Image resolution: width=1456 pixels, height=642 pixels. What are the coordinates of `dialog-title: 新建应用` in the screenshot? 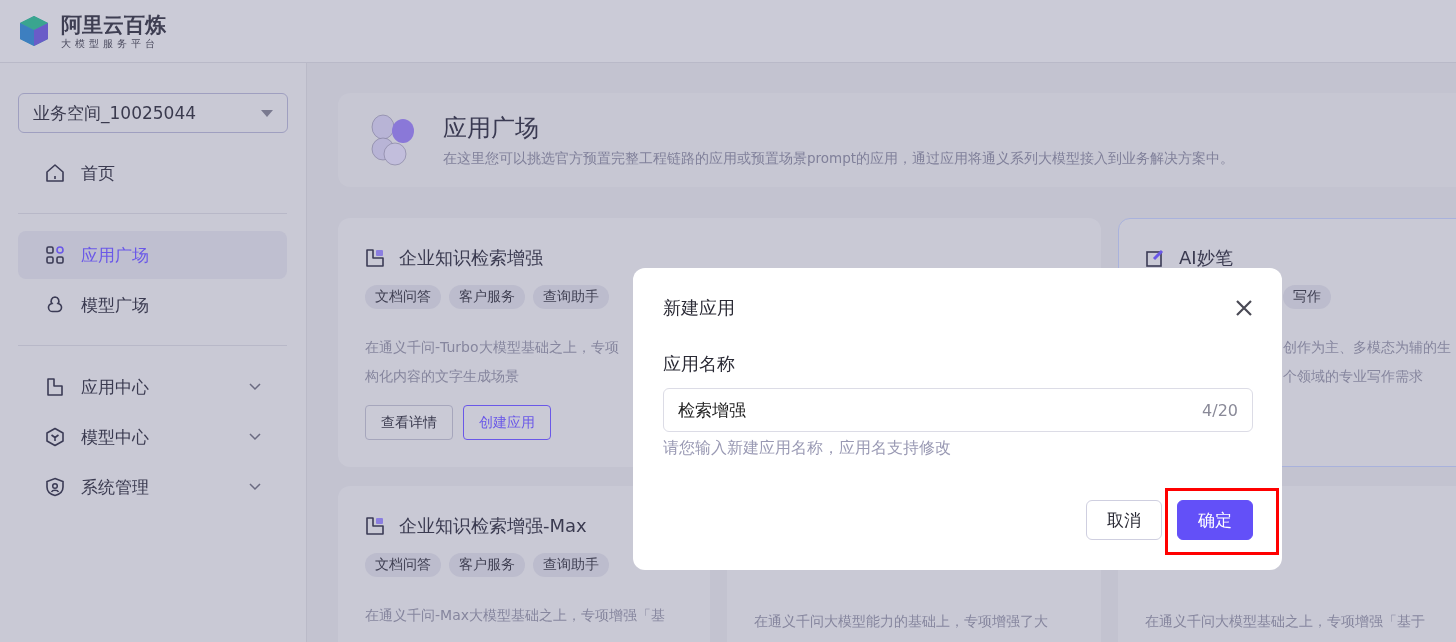 It's located at (699, 308).